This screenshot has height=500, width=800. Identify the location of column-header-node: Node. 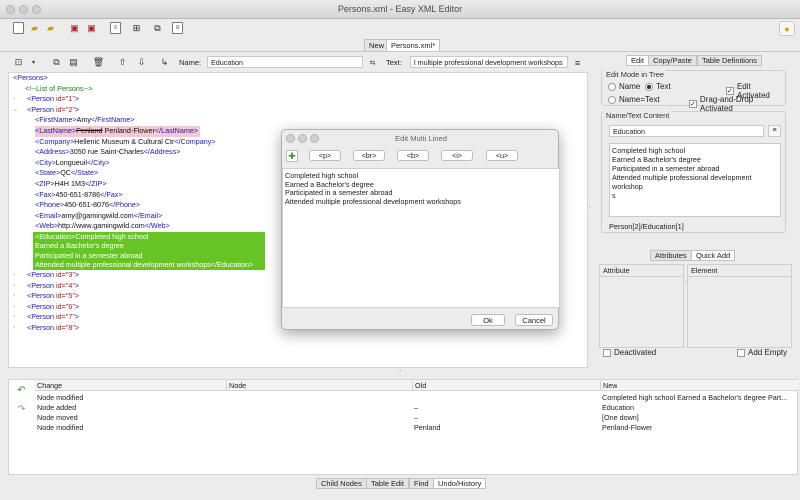
(236, 385).